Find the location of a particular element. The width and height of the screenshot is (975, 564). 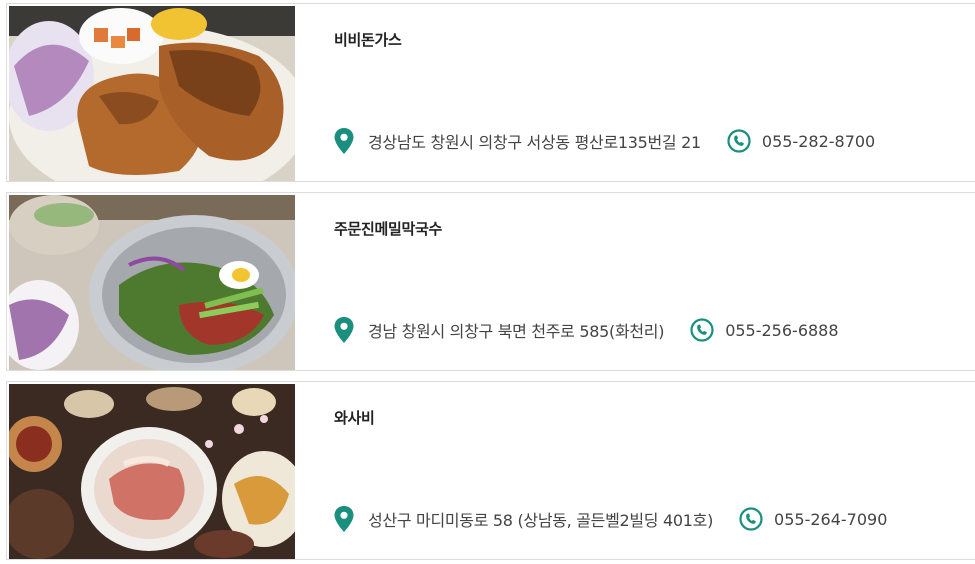

phone-link: 055-264-7090 is located at coordinates (813, 519).